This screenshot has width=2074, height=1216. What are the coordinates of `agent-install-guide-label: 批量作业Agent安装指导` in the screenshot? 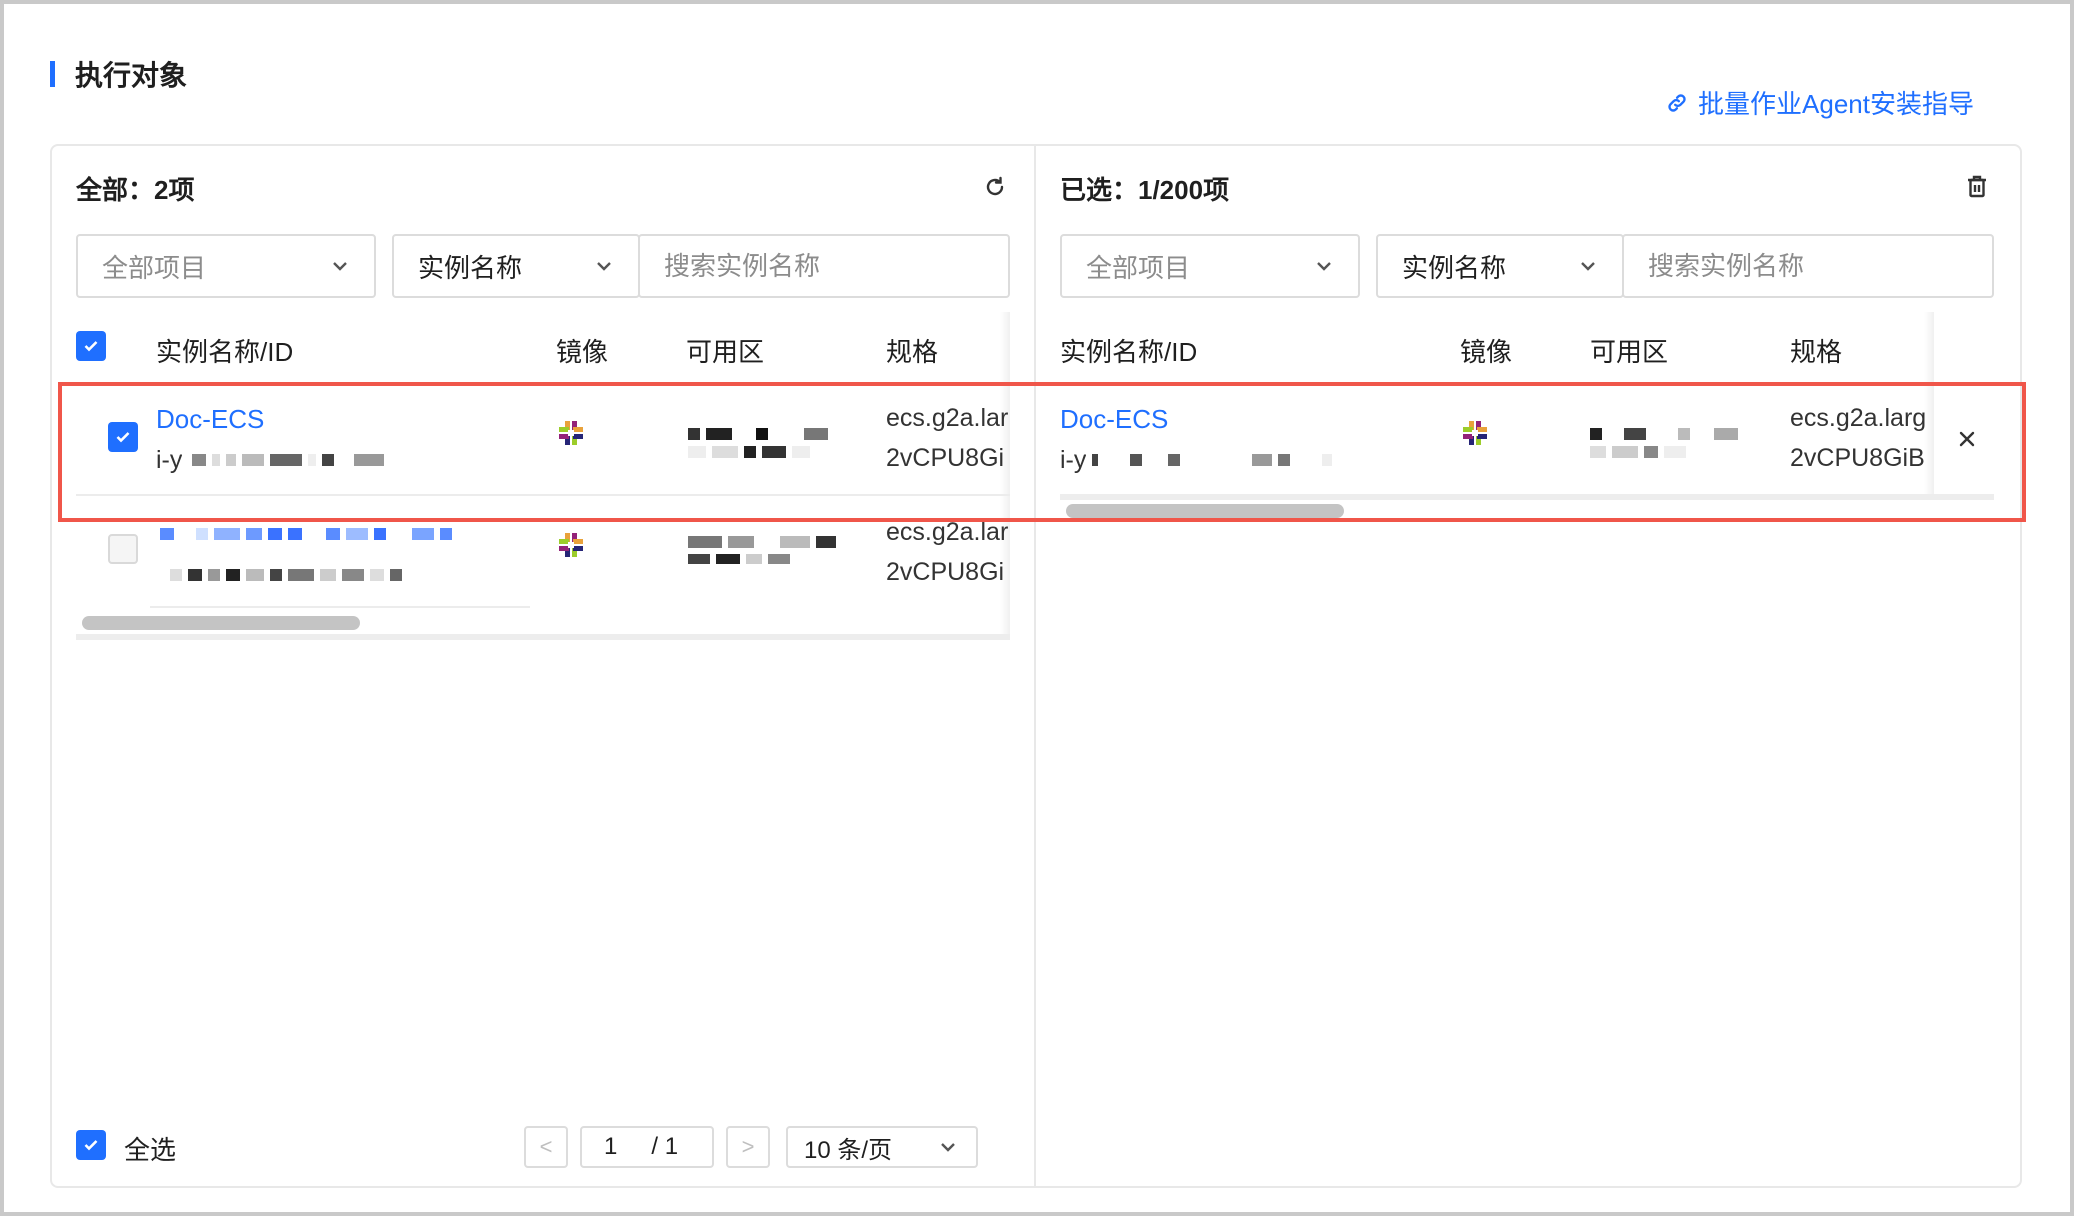 It's located at (1836, 104).